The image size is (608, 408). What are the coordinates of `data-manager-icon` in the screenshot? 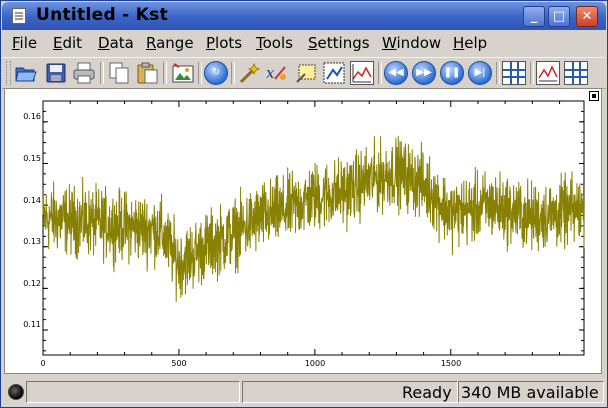 It's located at (514, 73).